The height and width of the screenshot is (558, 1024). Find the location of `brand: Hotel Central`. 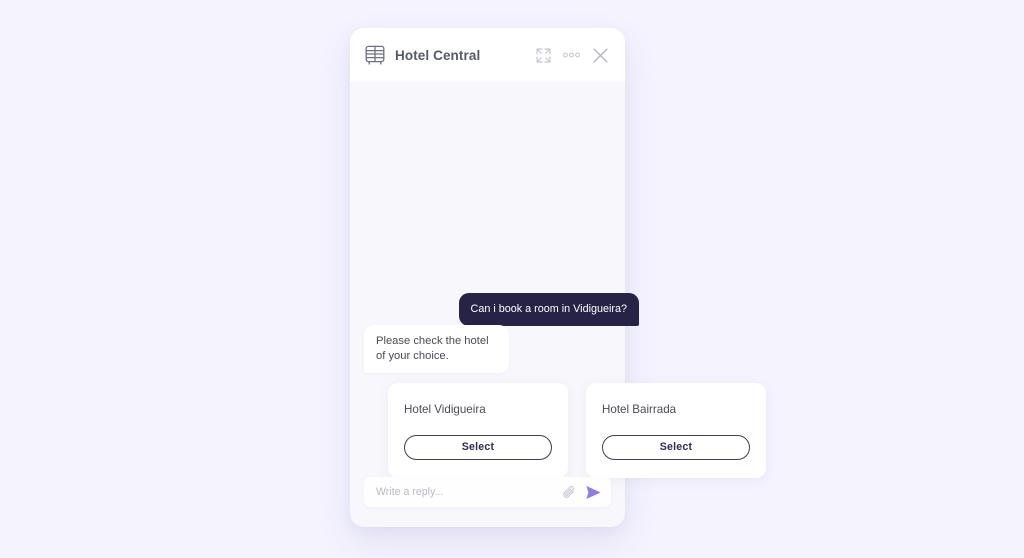

brand: Hotel Central is located at coordinates (450, 55).